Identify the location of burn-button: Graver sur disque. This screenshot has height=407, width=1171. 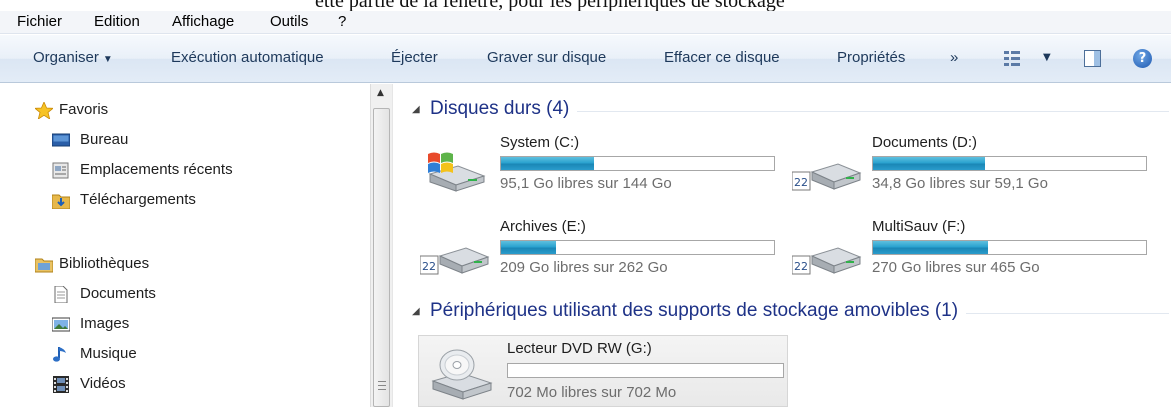
(546, 57).